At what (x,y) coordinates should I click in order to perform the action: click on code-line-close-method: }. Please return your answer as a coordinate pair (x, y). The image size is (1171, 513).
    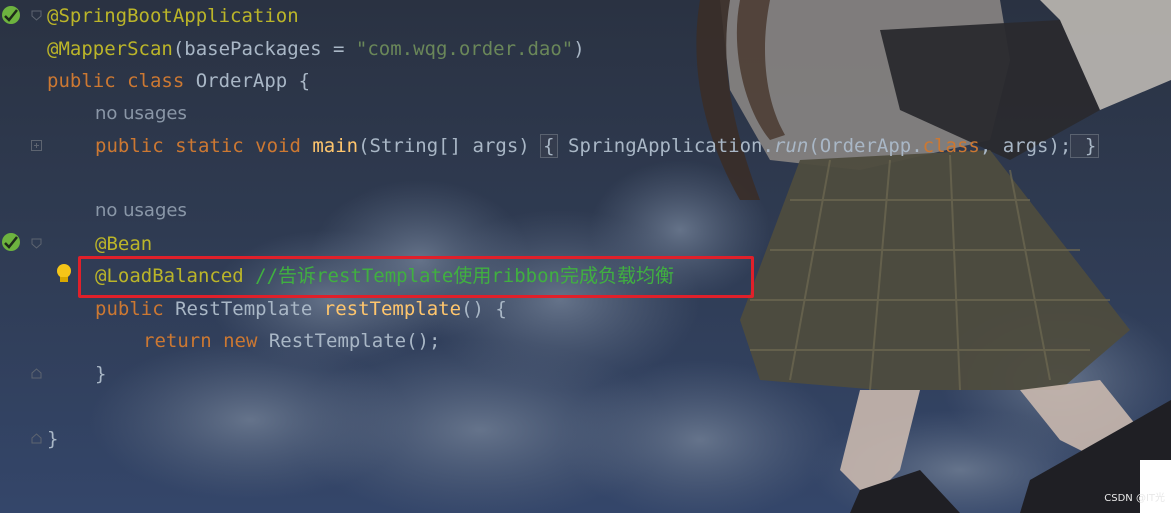
    Looking at the image, I should click on (100, 374).